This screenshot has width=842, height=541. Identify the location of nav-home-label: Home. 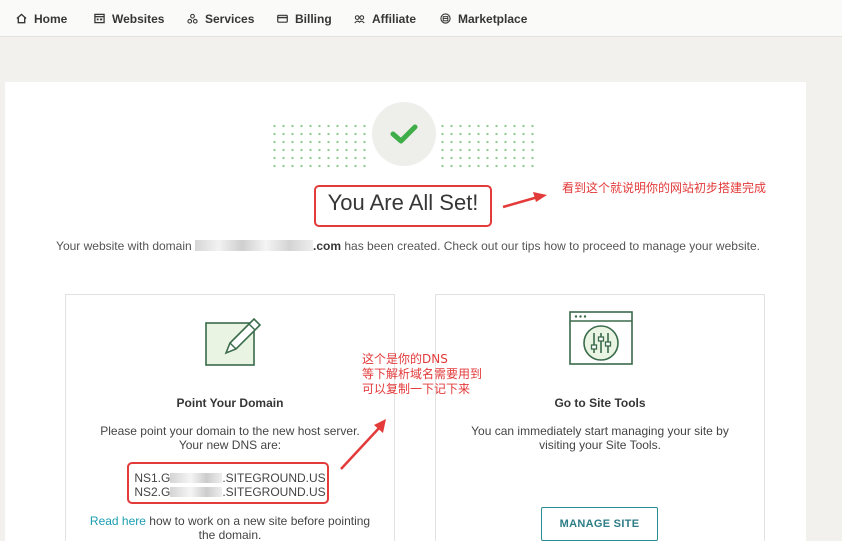
(51, 18).